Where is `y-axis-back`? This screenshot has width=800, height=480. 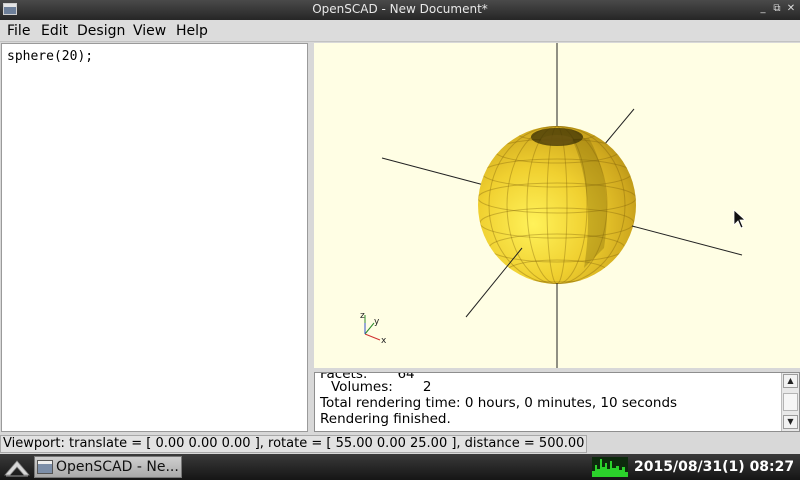
y-axis-back is located at coordinates (619, 127).